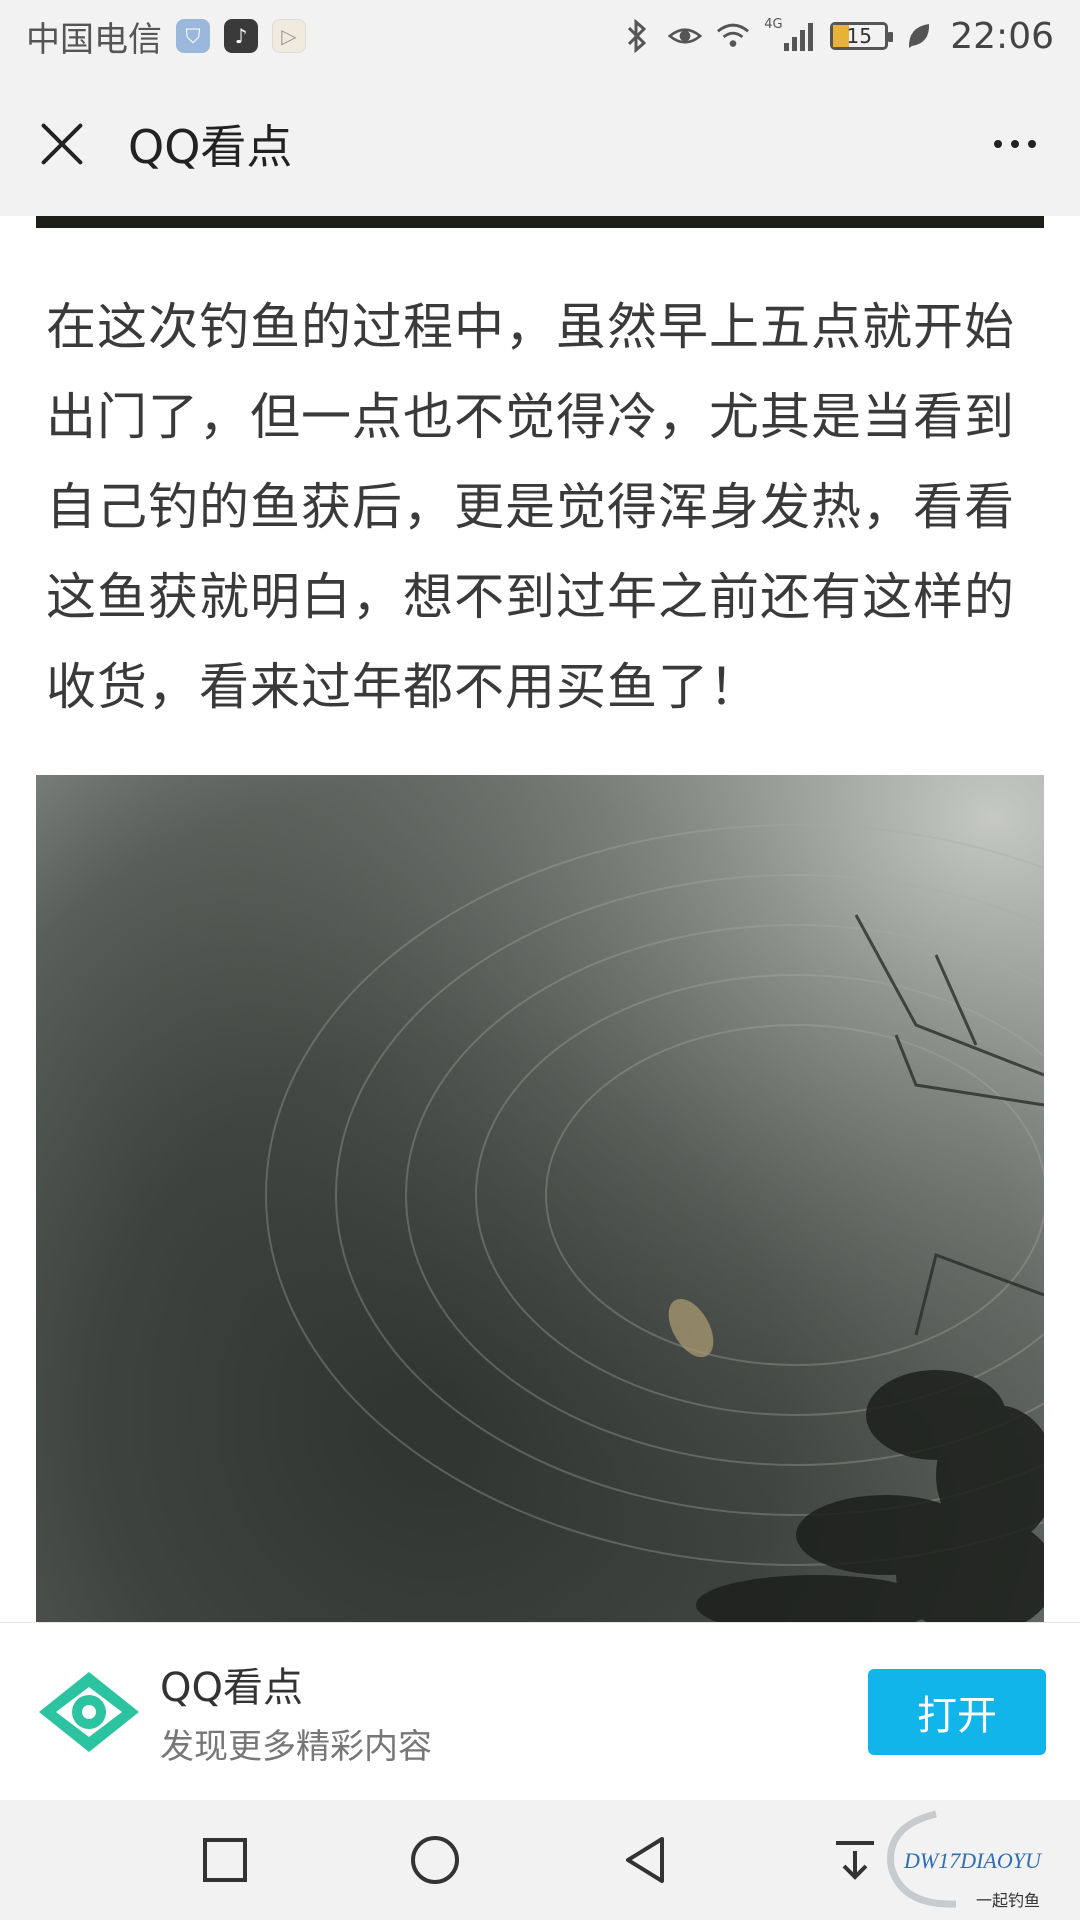 This screenshot has height=1920, width=1080. I want to click on status-right: 4G 15 22:06, so click(837, 36).